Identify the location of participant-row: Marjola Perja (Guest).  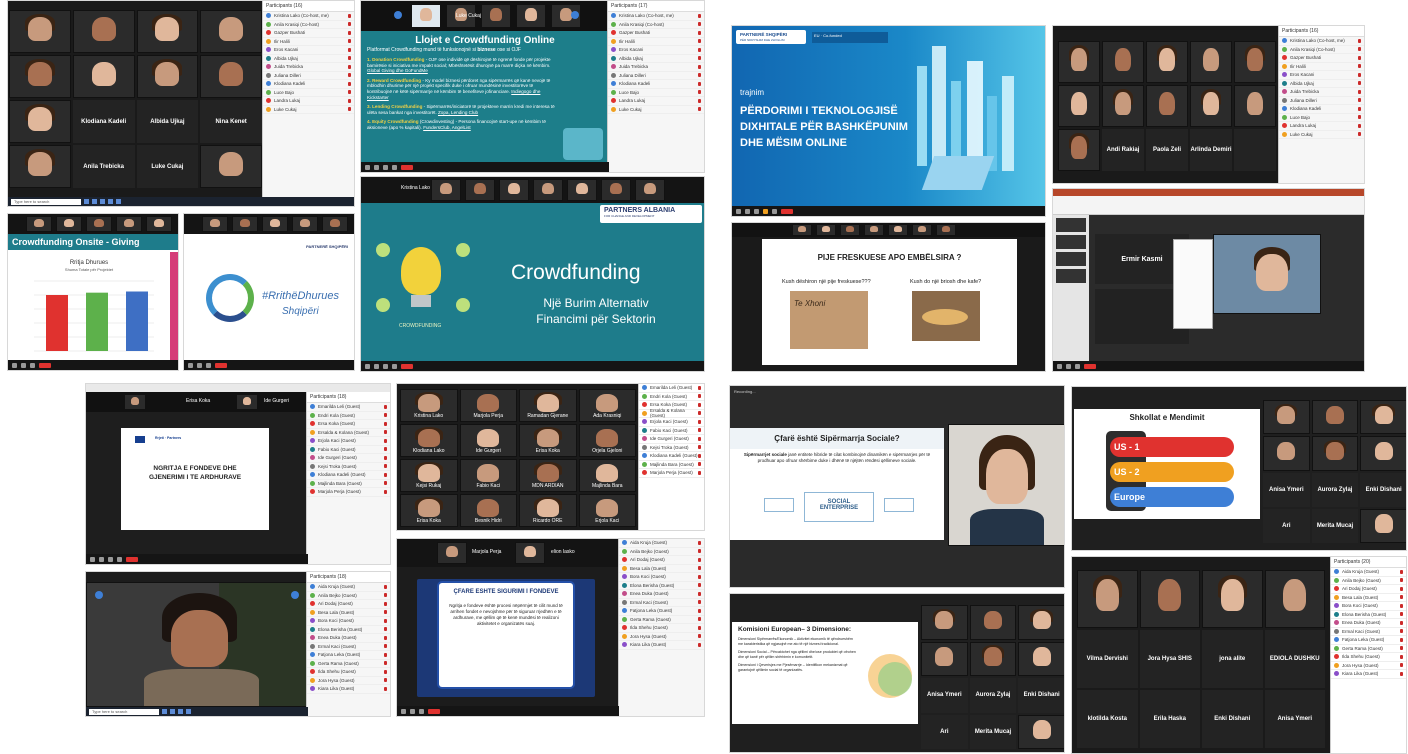
(348, 492).